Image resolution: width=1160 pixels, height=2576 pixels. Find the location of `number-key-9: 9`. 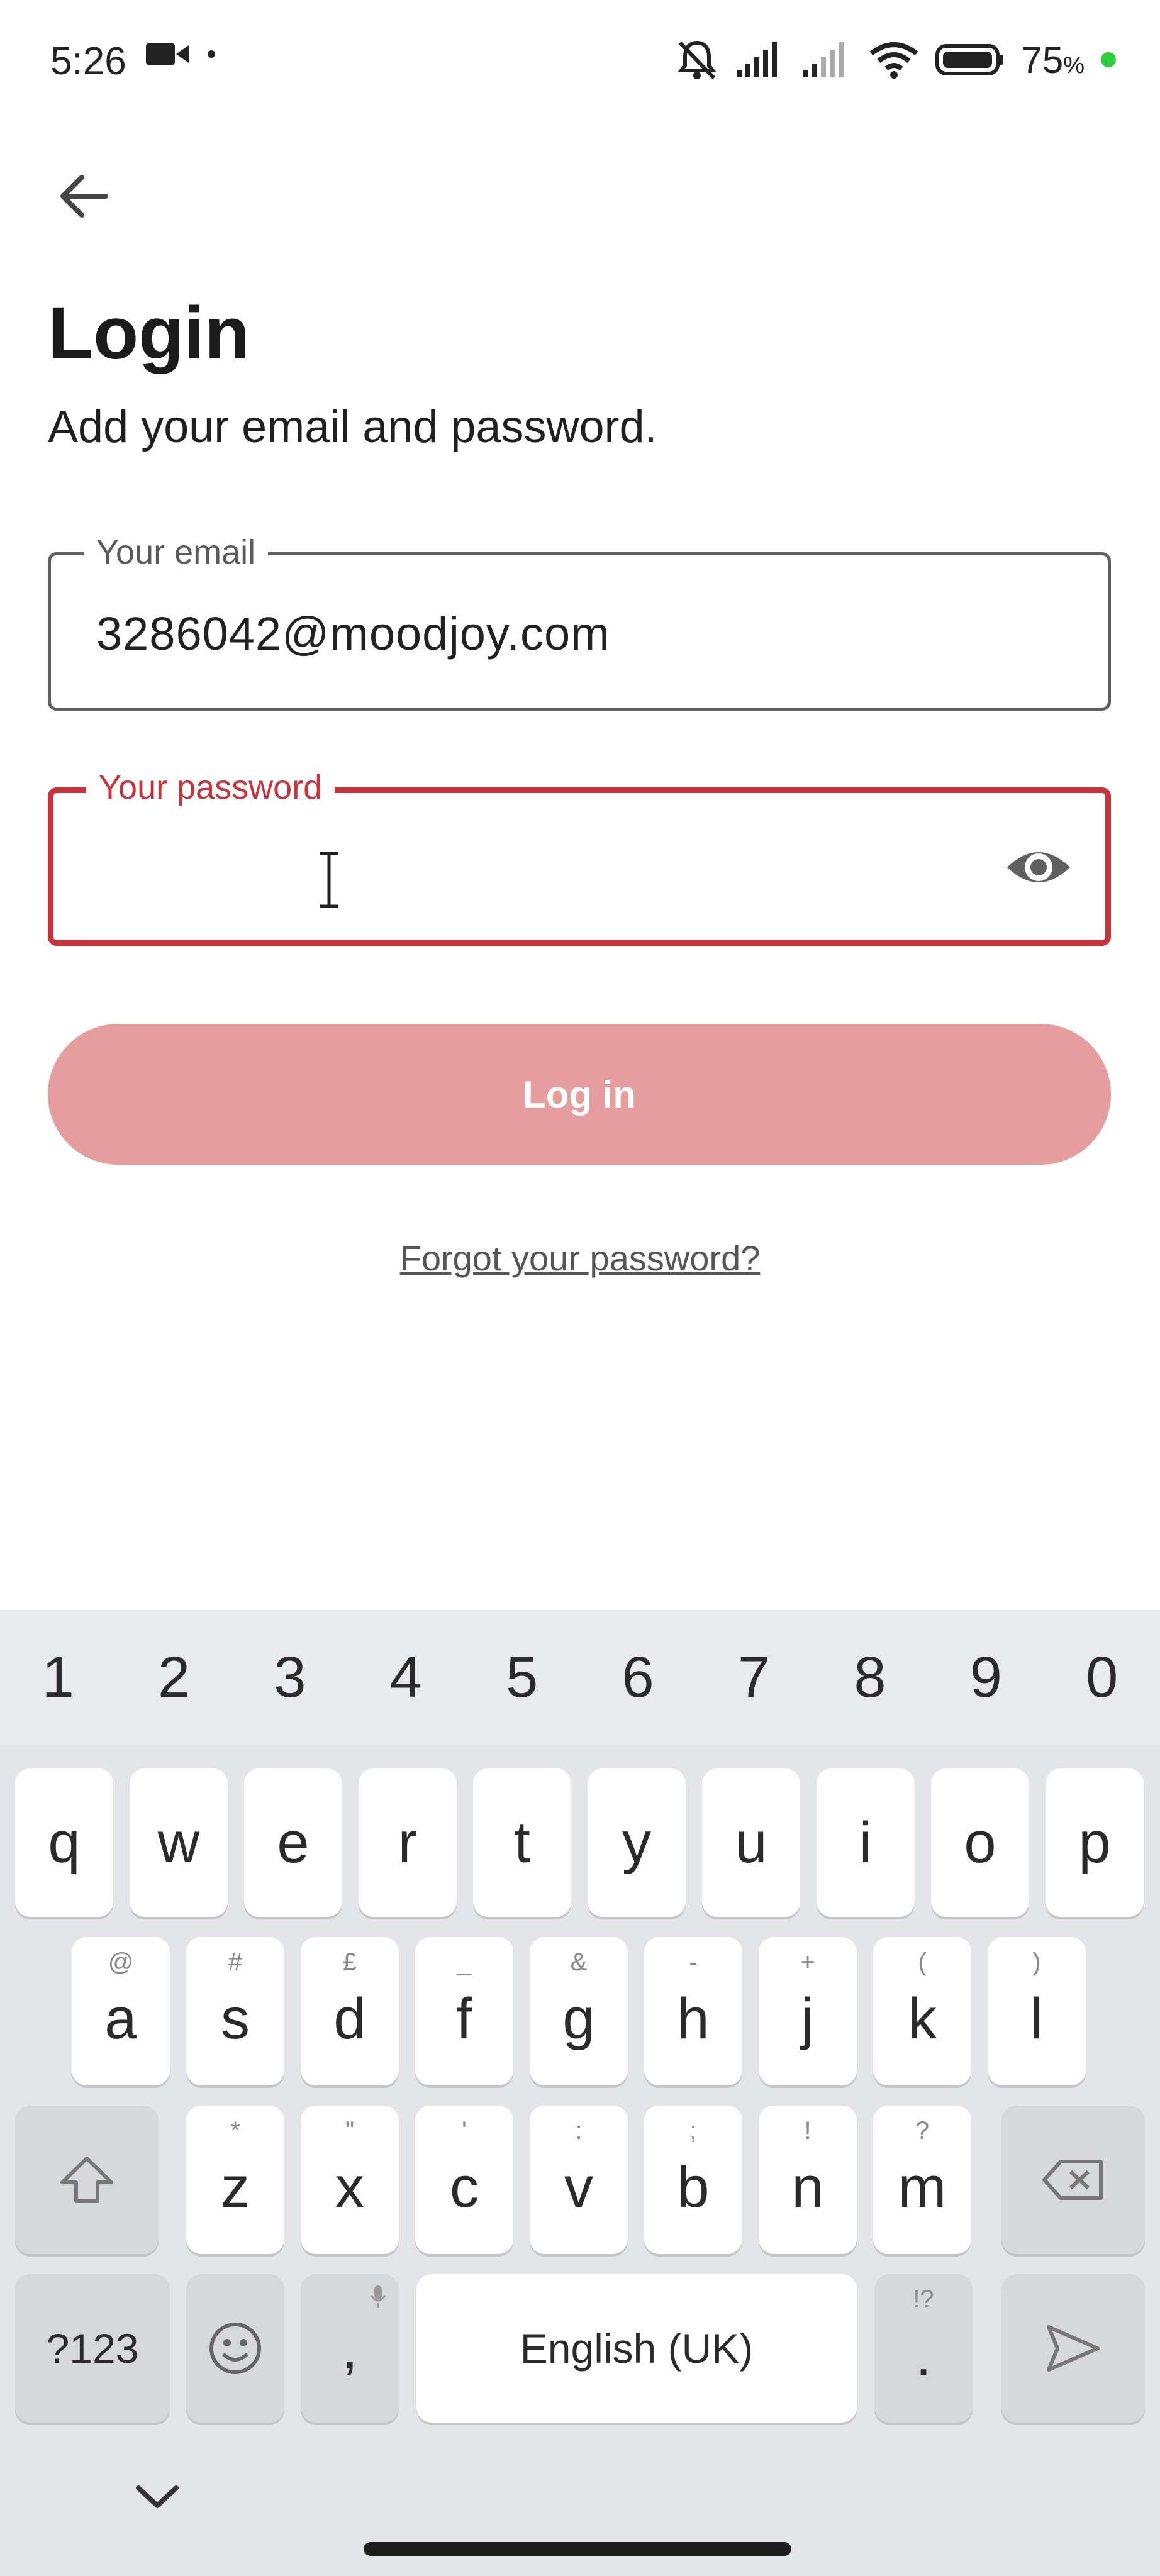

number-key-9: 9 is located at coordinates (985, 1678).